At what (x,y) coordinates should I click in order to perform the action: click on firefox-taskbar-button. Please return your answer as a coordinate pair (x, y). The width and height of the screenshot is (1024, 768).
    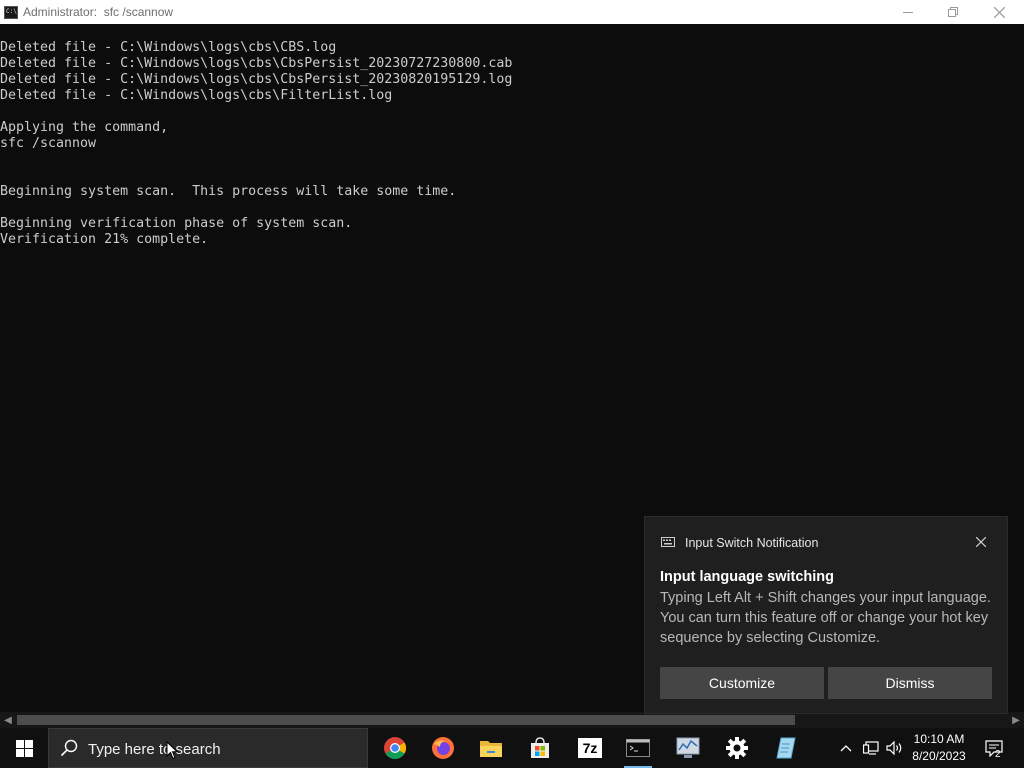
    Looking at the image, I should click on (443, 748).